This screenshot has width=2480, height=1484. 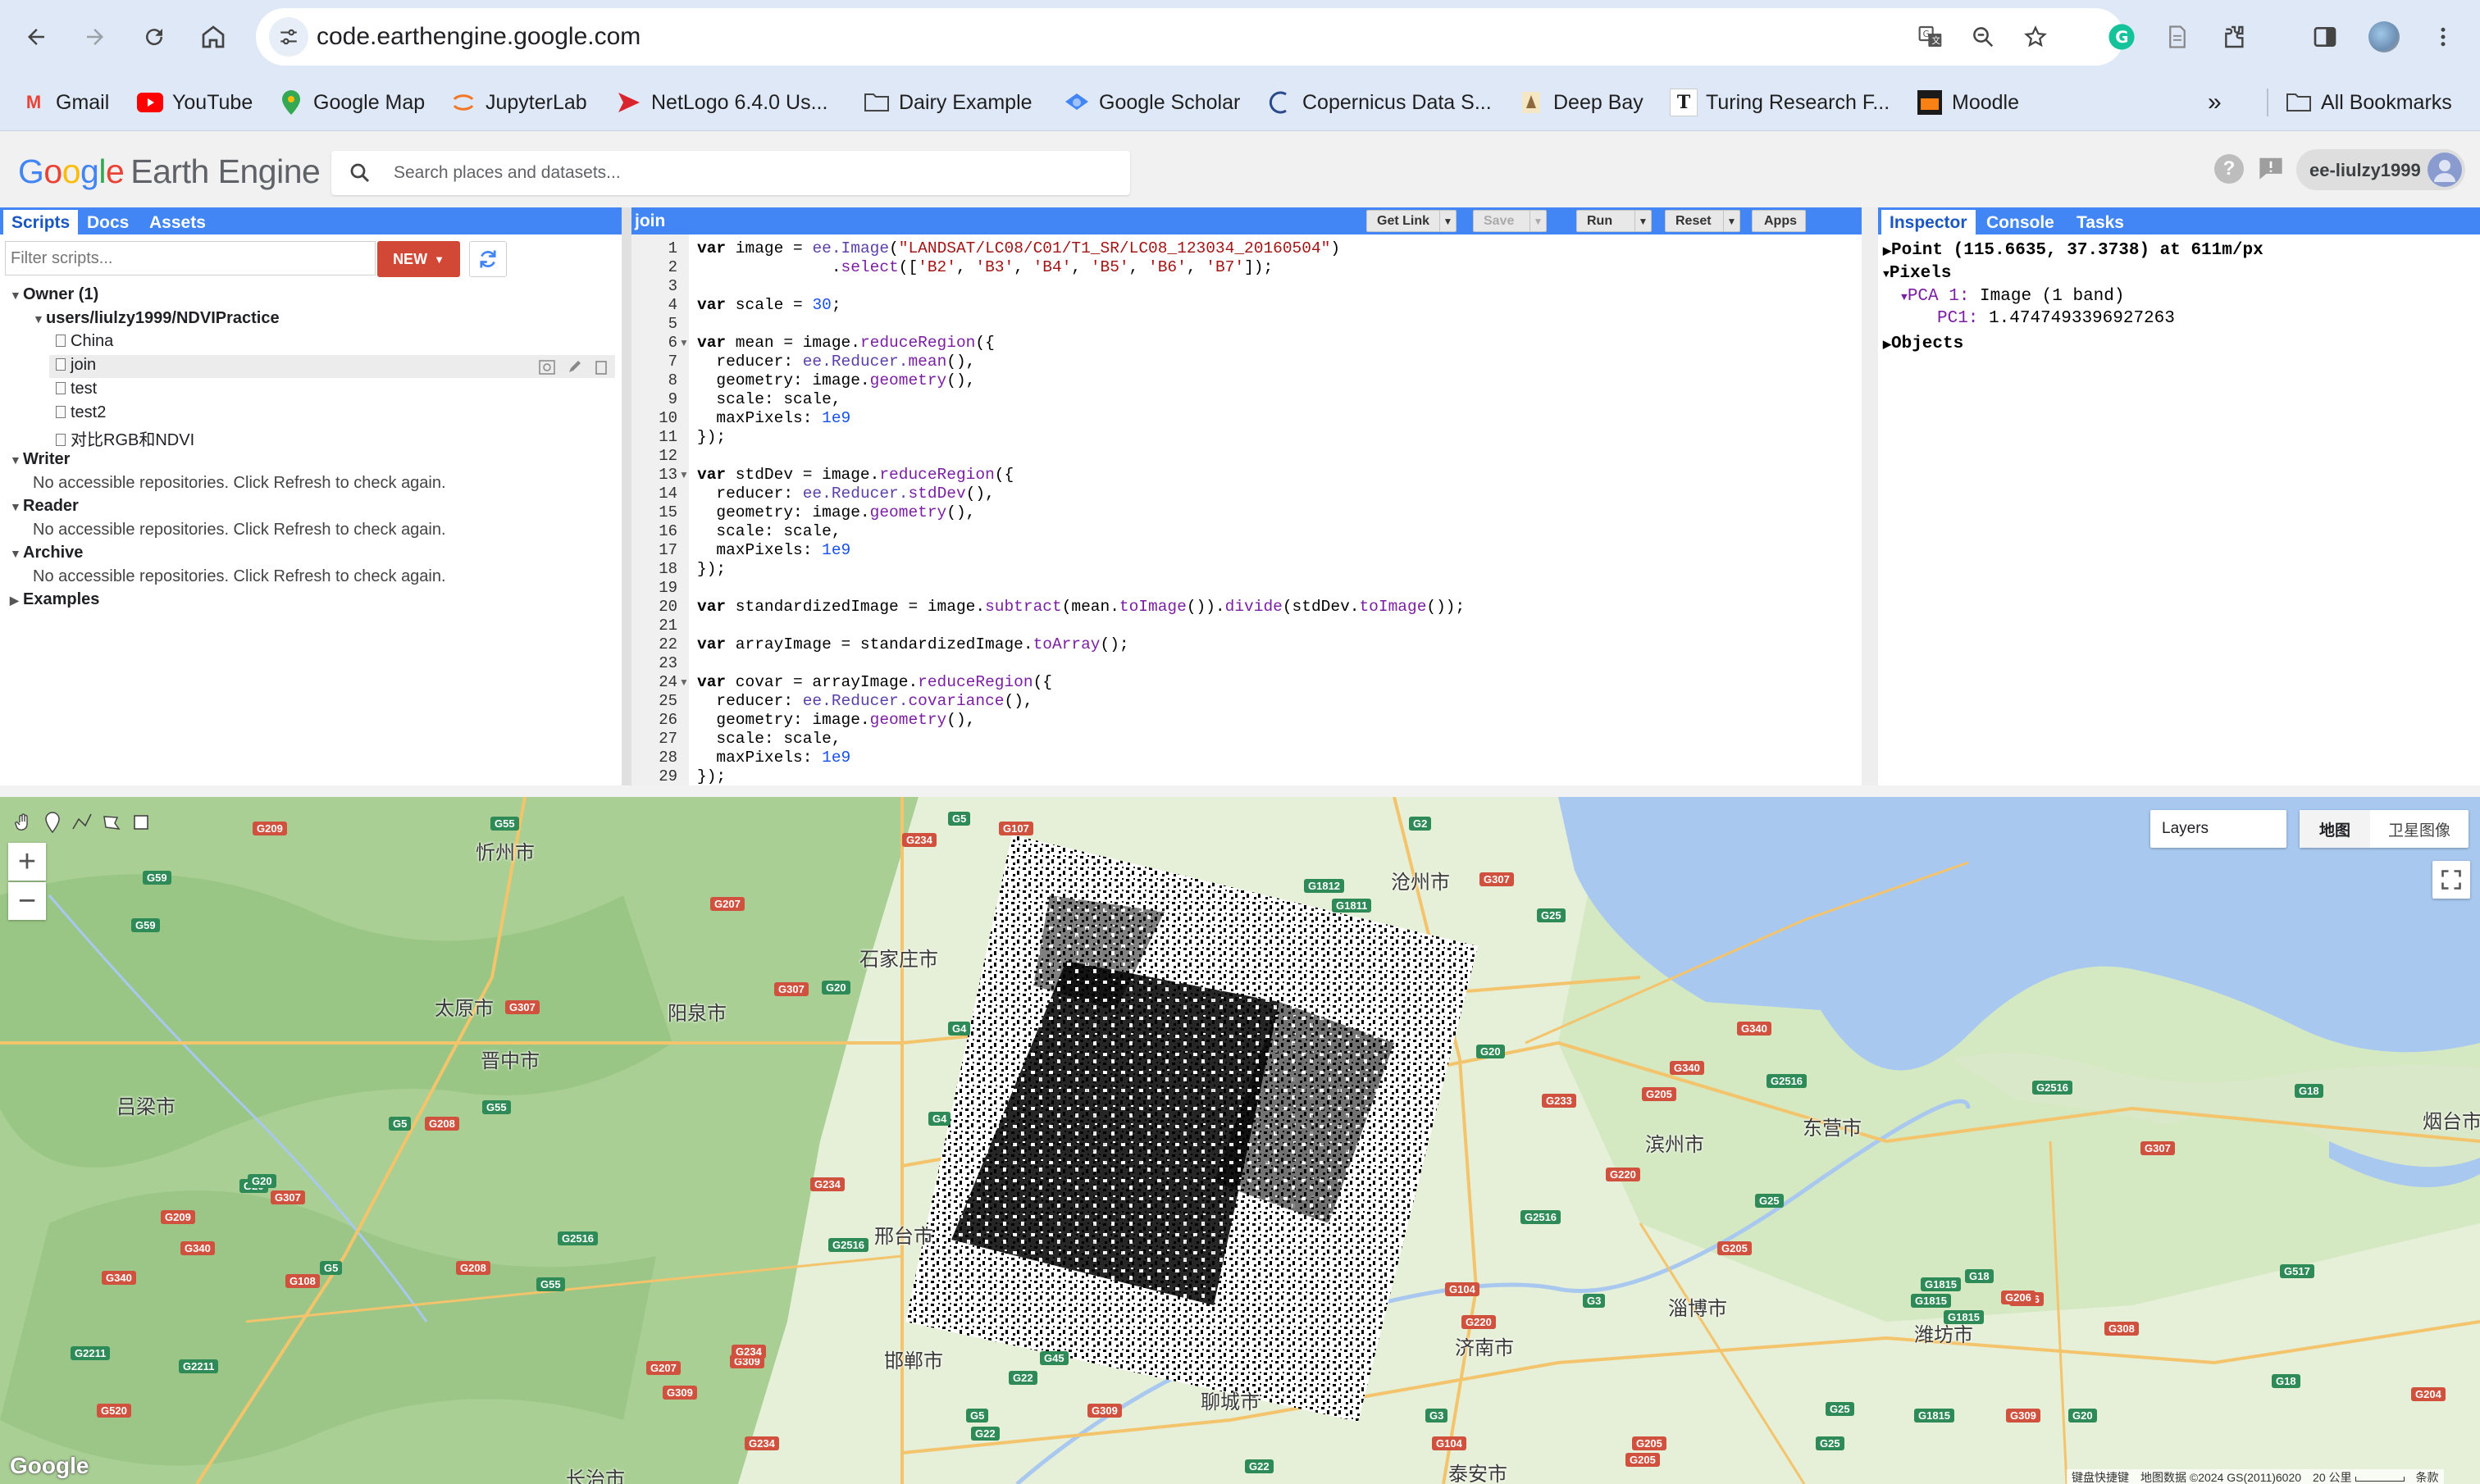 I want to click on tab-tasks: Tasks, so click(x=2100, y=222).